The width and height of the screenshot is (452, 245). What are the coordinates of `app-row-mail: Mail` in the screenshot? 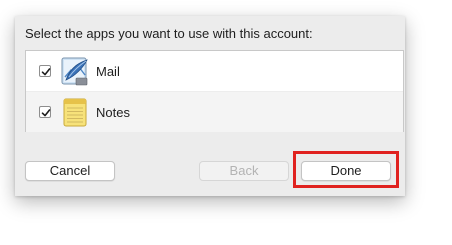 It's located at (214, 71).